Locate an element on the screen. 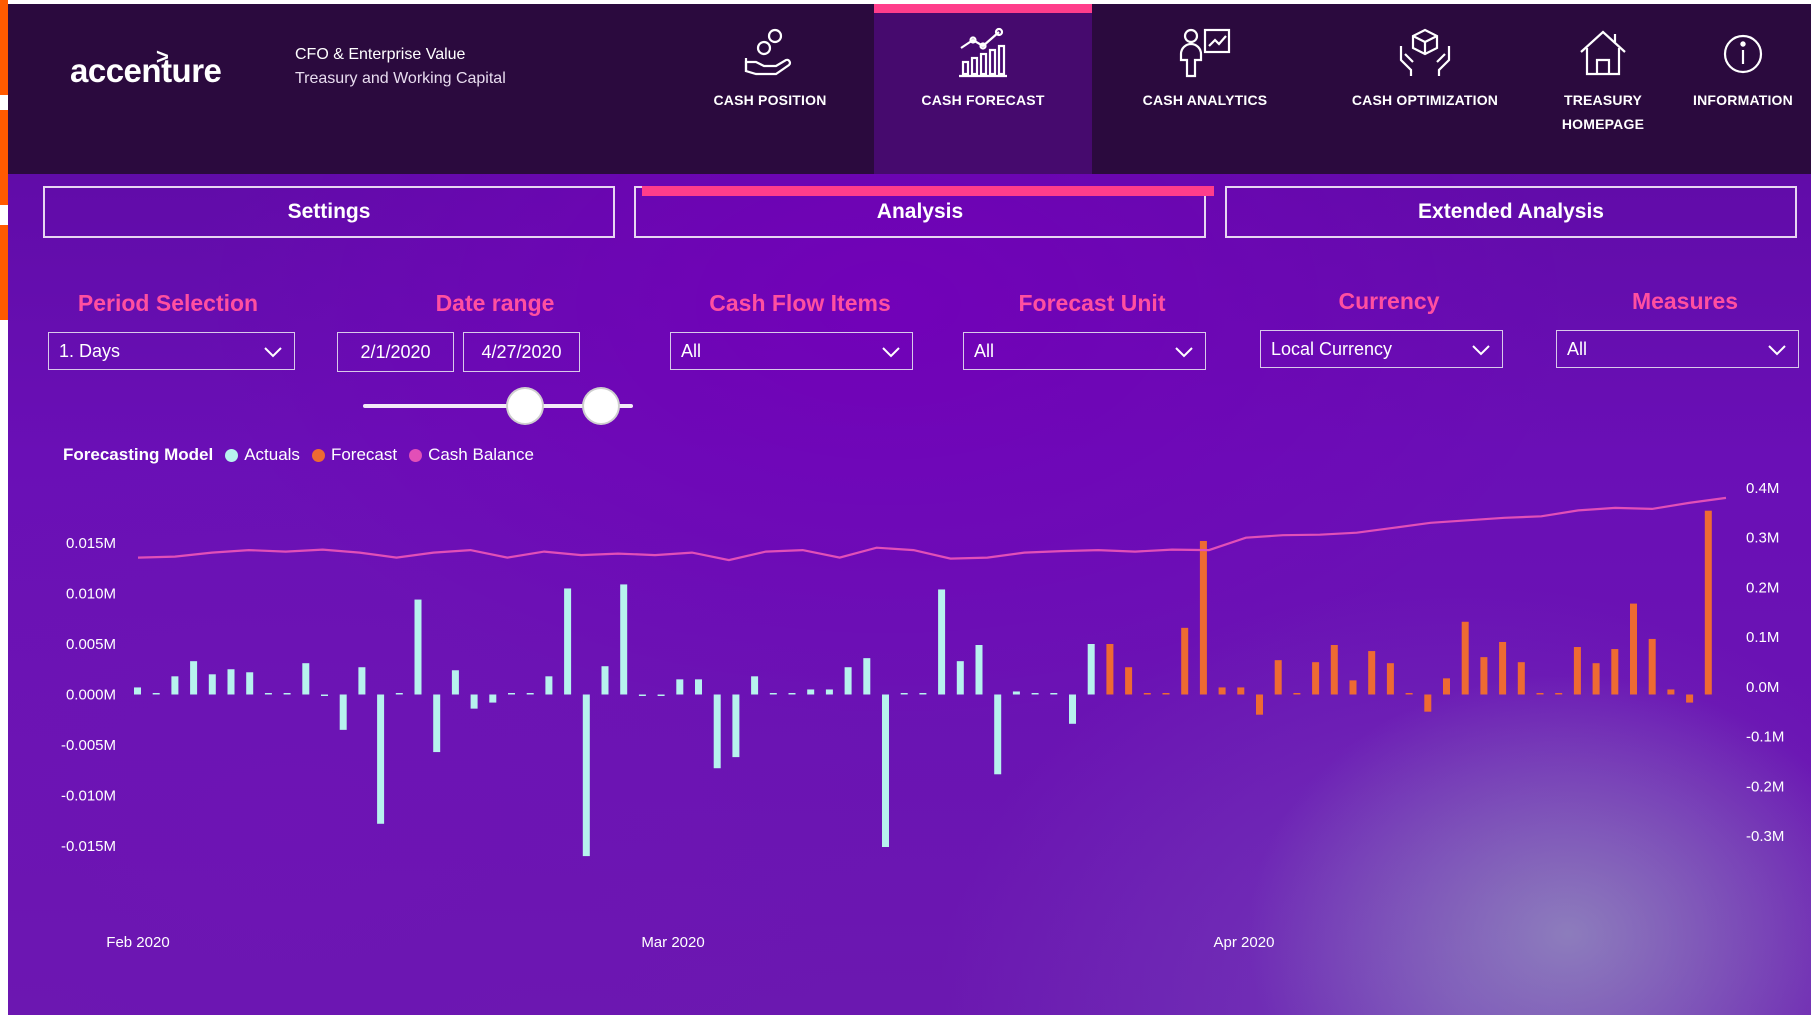 The image size is (1811, 1015). y-axis-right-tick-label: 0.0M is located at coordinates (1762, 687).